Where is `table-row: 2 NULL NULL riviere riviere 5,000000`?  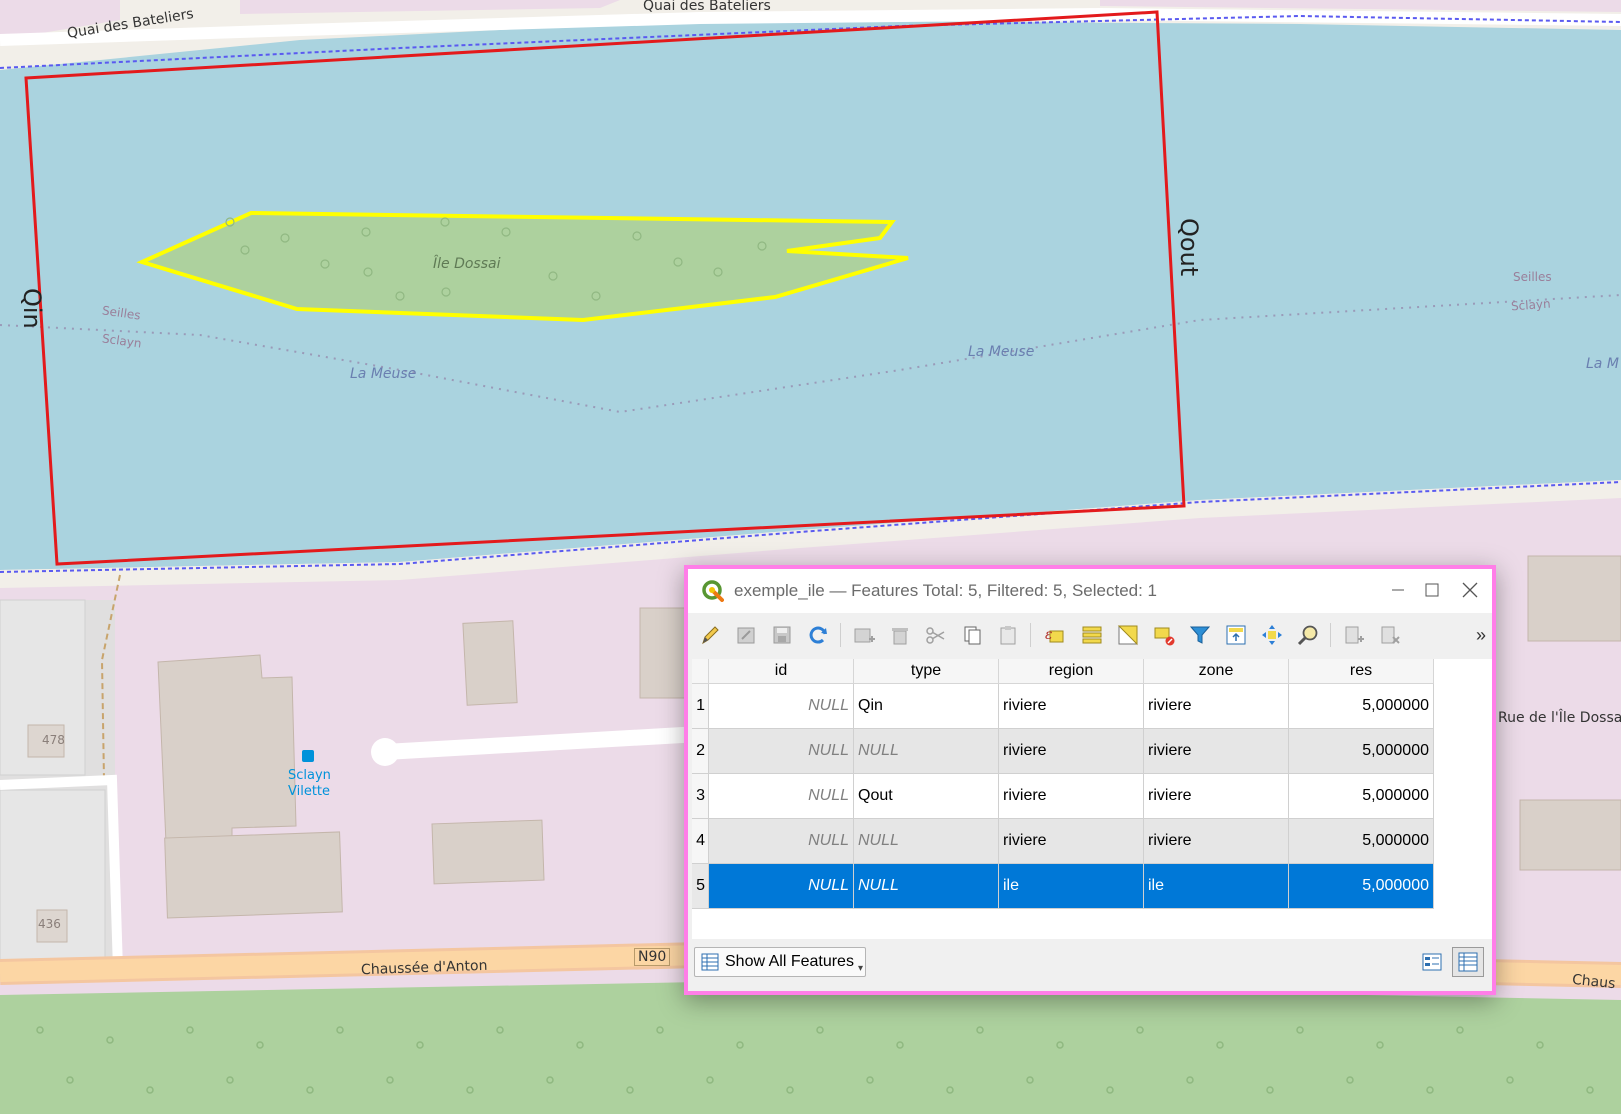
table-row: 2 NULL NULL riviere riviere 5,000000 is located at coordinates (1063, 751).